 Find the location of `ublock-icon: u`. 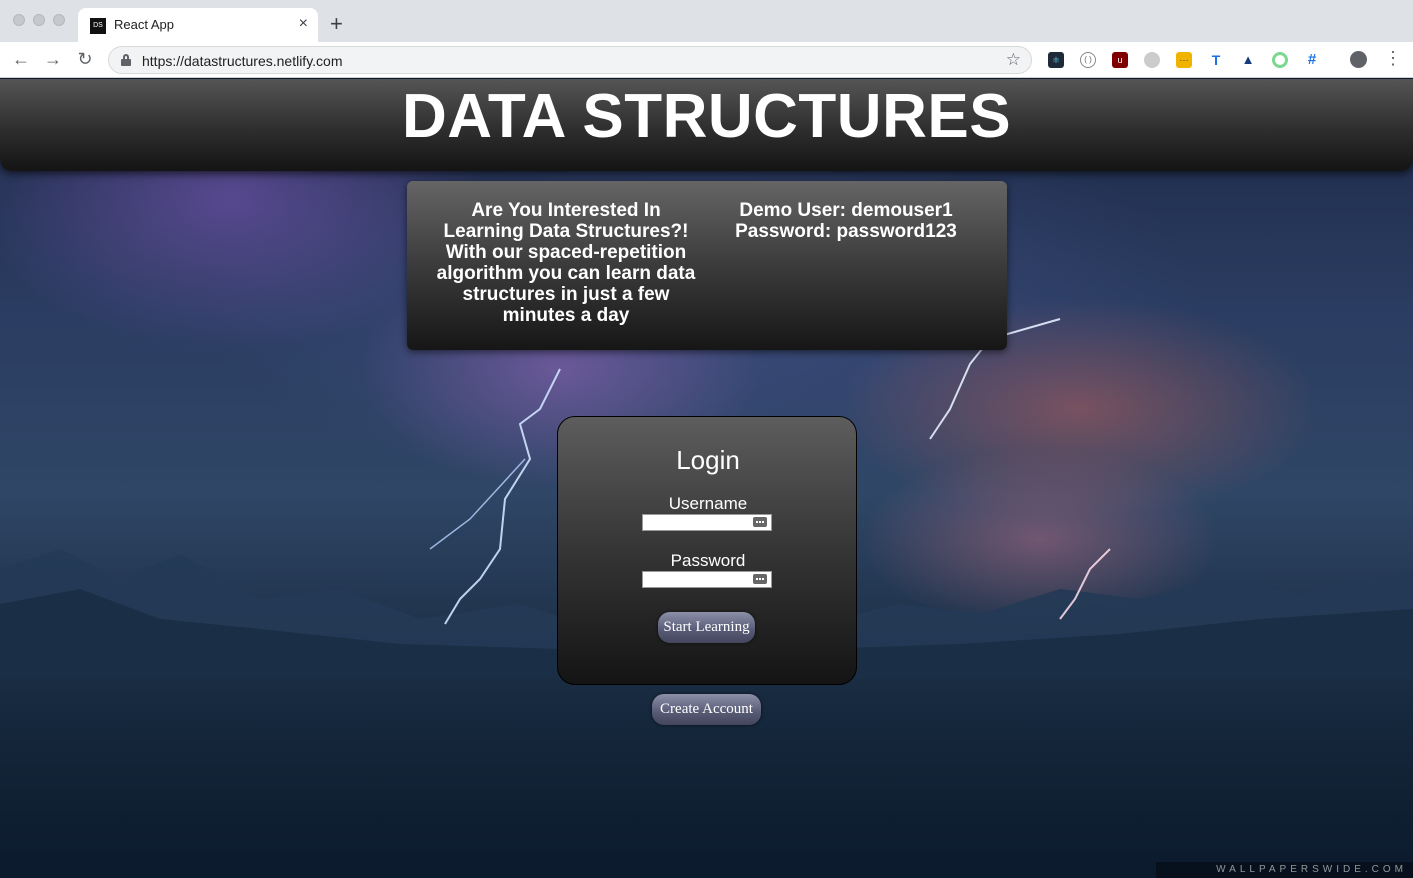

ublock-icon: u is located at coordinates (1120, 60).